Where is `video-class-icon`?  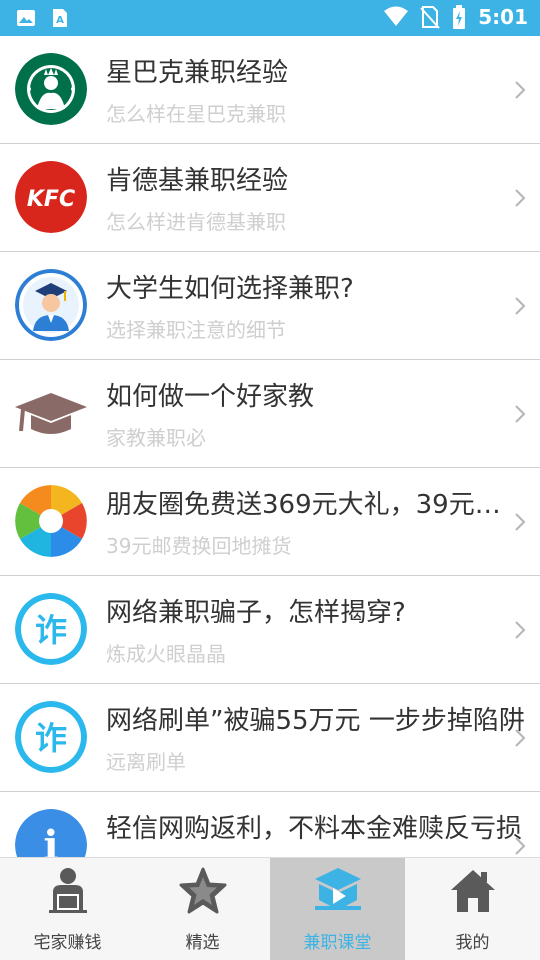
video-class-icon is located at coordinates (338, 889).